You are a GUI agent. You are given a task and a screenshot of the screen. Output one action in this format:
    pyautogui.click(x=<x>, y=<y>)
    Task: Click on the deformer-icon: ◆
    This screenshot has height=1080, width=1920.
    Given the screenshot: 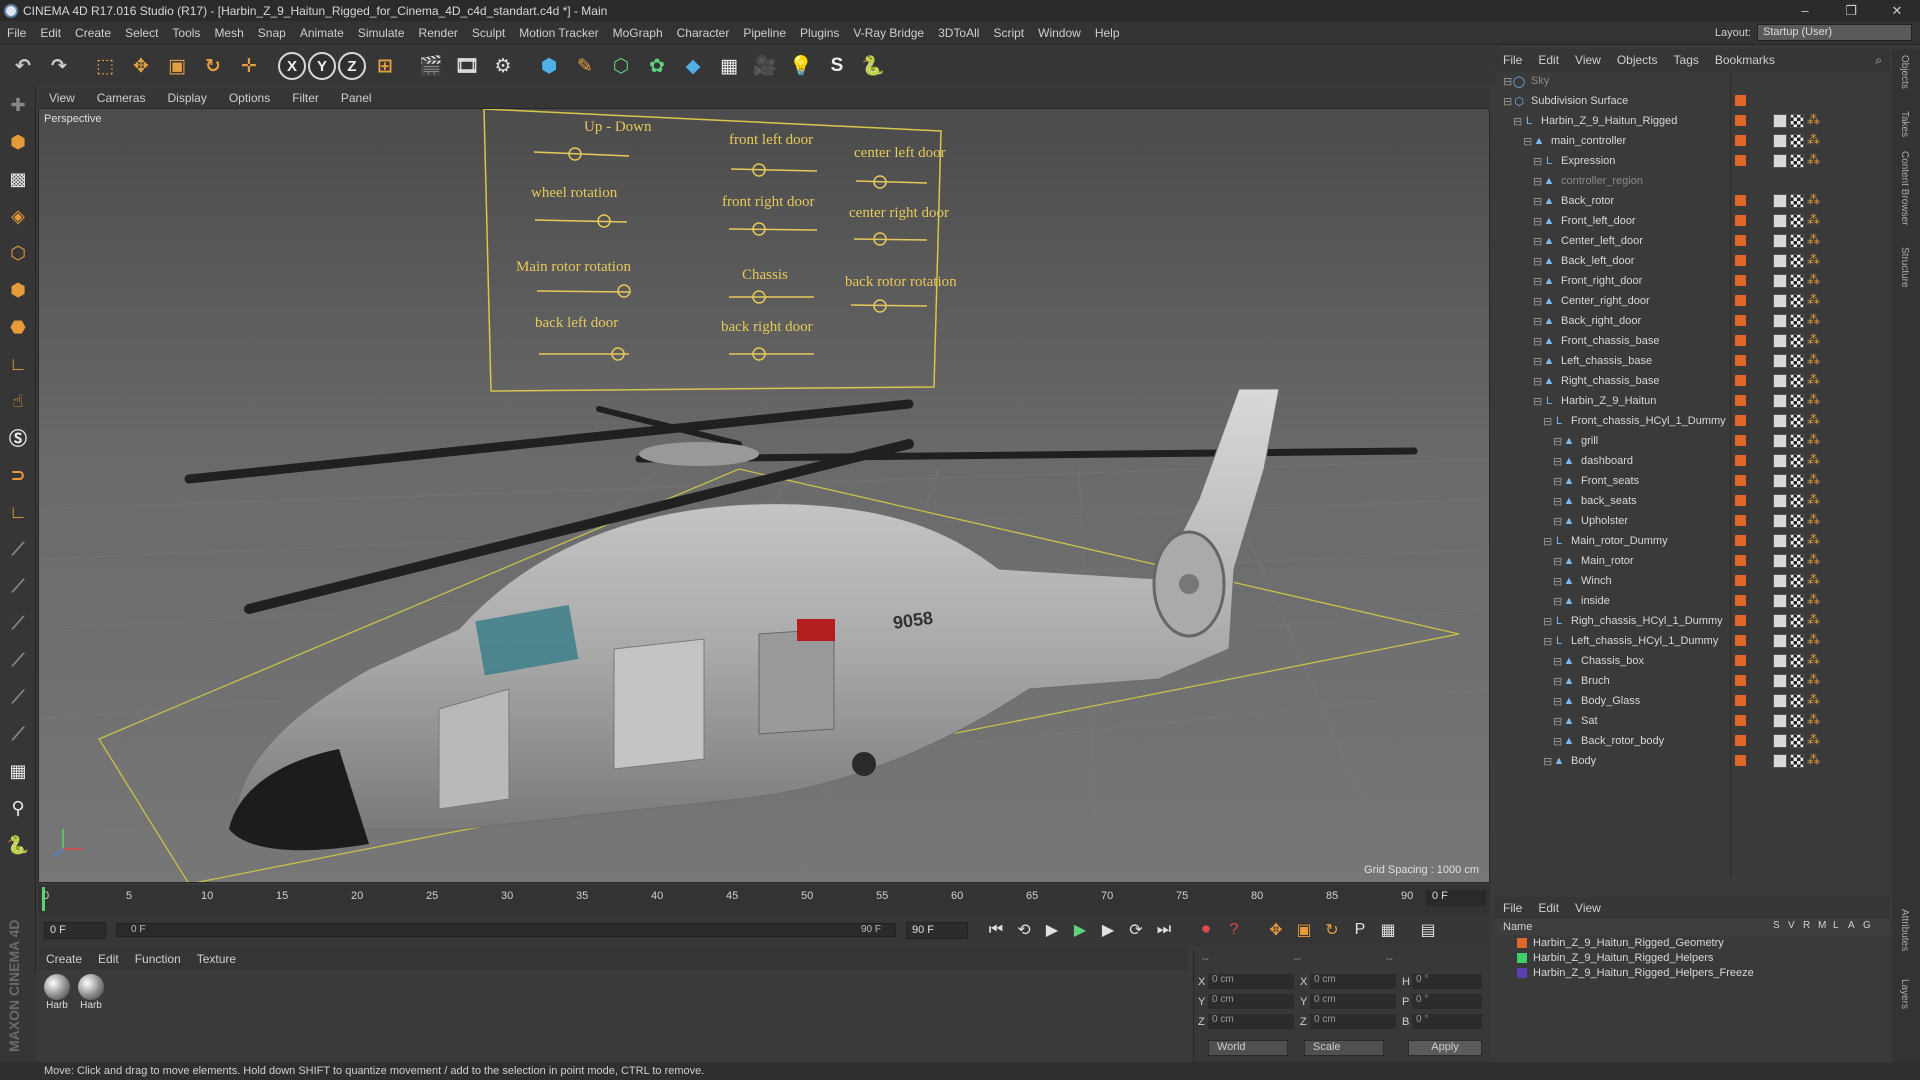 What is the action you would take?
    pyautogui.click(x=693, y=66)
    